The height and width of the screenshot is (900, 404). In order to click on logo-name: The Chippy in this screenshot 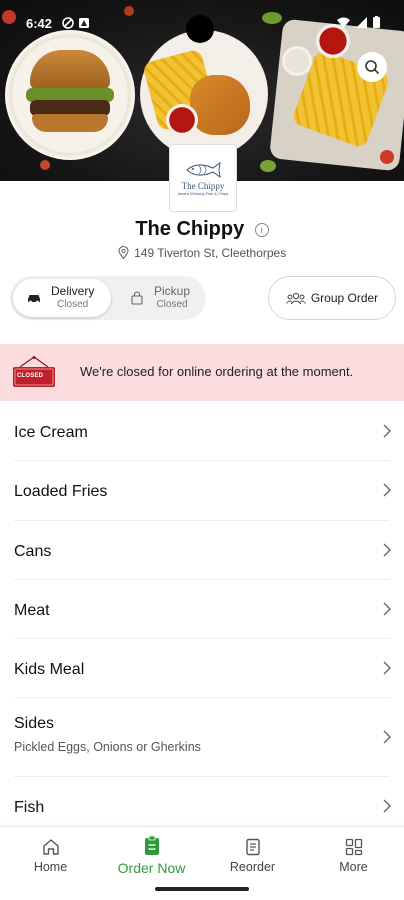, I will do `click(203, 186)`.